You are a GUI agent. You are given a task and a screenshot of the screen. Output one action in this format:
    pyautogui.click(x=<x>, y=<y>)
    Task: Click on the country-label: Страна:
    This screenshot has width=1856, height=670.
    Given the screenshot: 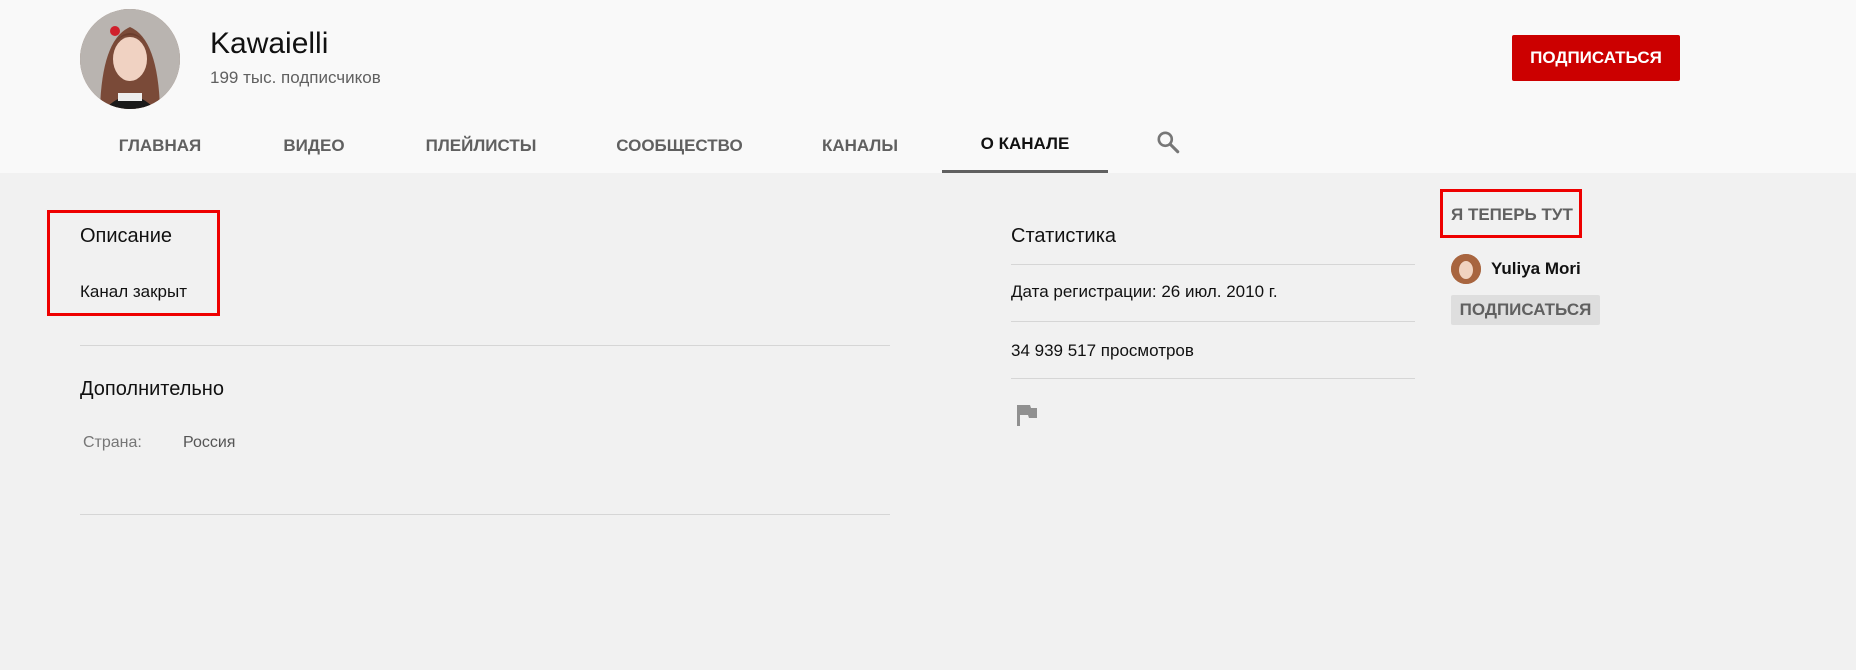 What is the action you would take?
    pyautogui.click(x=112, y=442)
    